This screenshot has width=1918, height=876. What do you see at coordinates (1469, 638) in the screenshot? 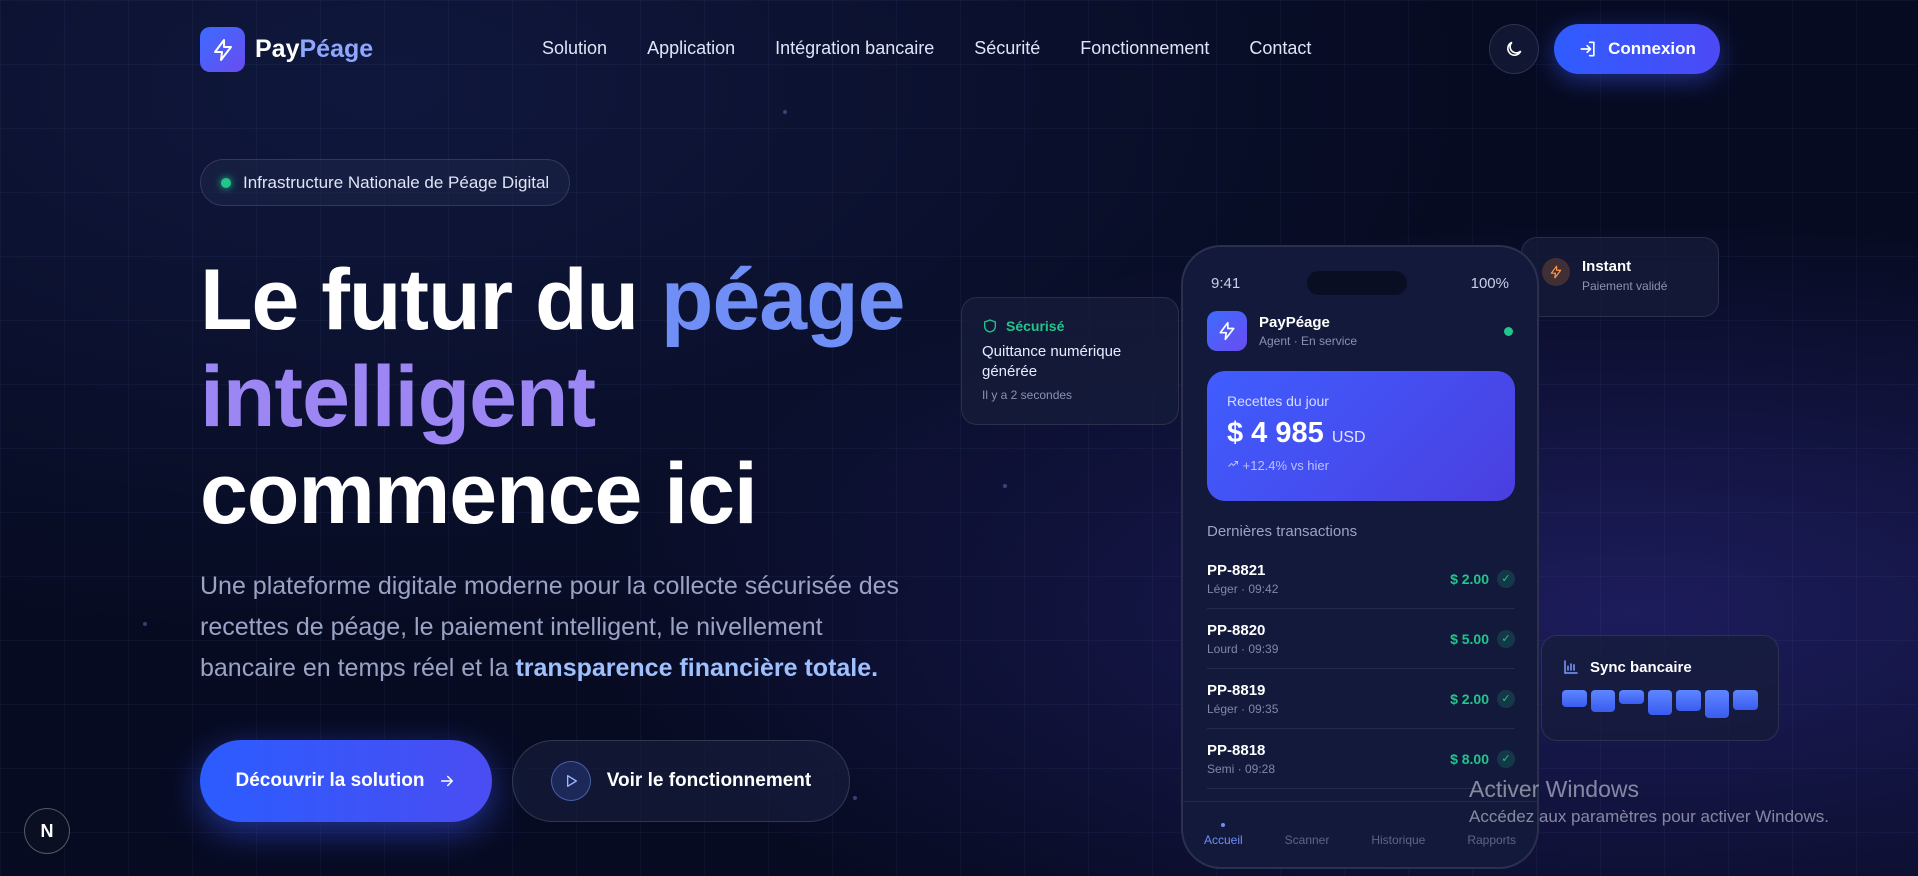
I see `transaction-amount: $ 5.00` at bounding box center [1469, 638].